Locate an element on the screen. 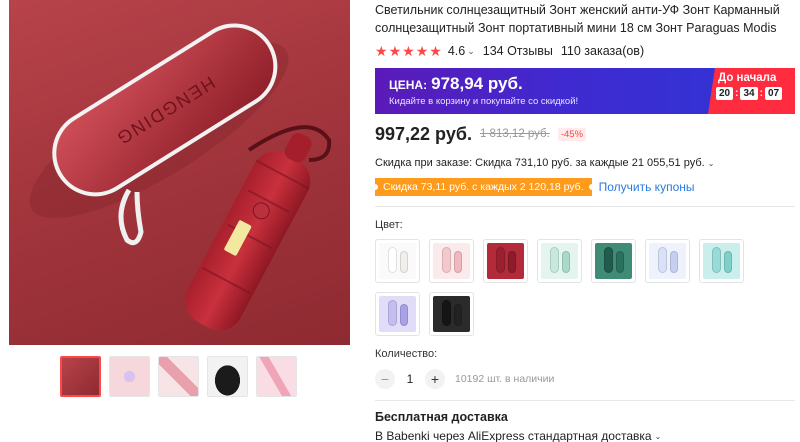  timer-minutes: 34 is located at coordinates (749, 93).